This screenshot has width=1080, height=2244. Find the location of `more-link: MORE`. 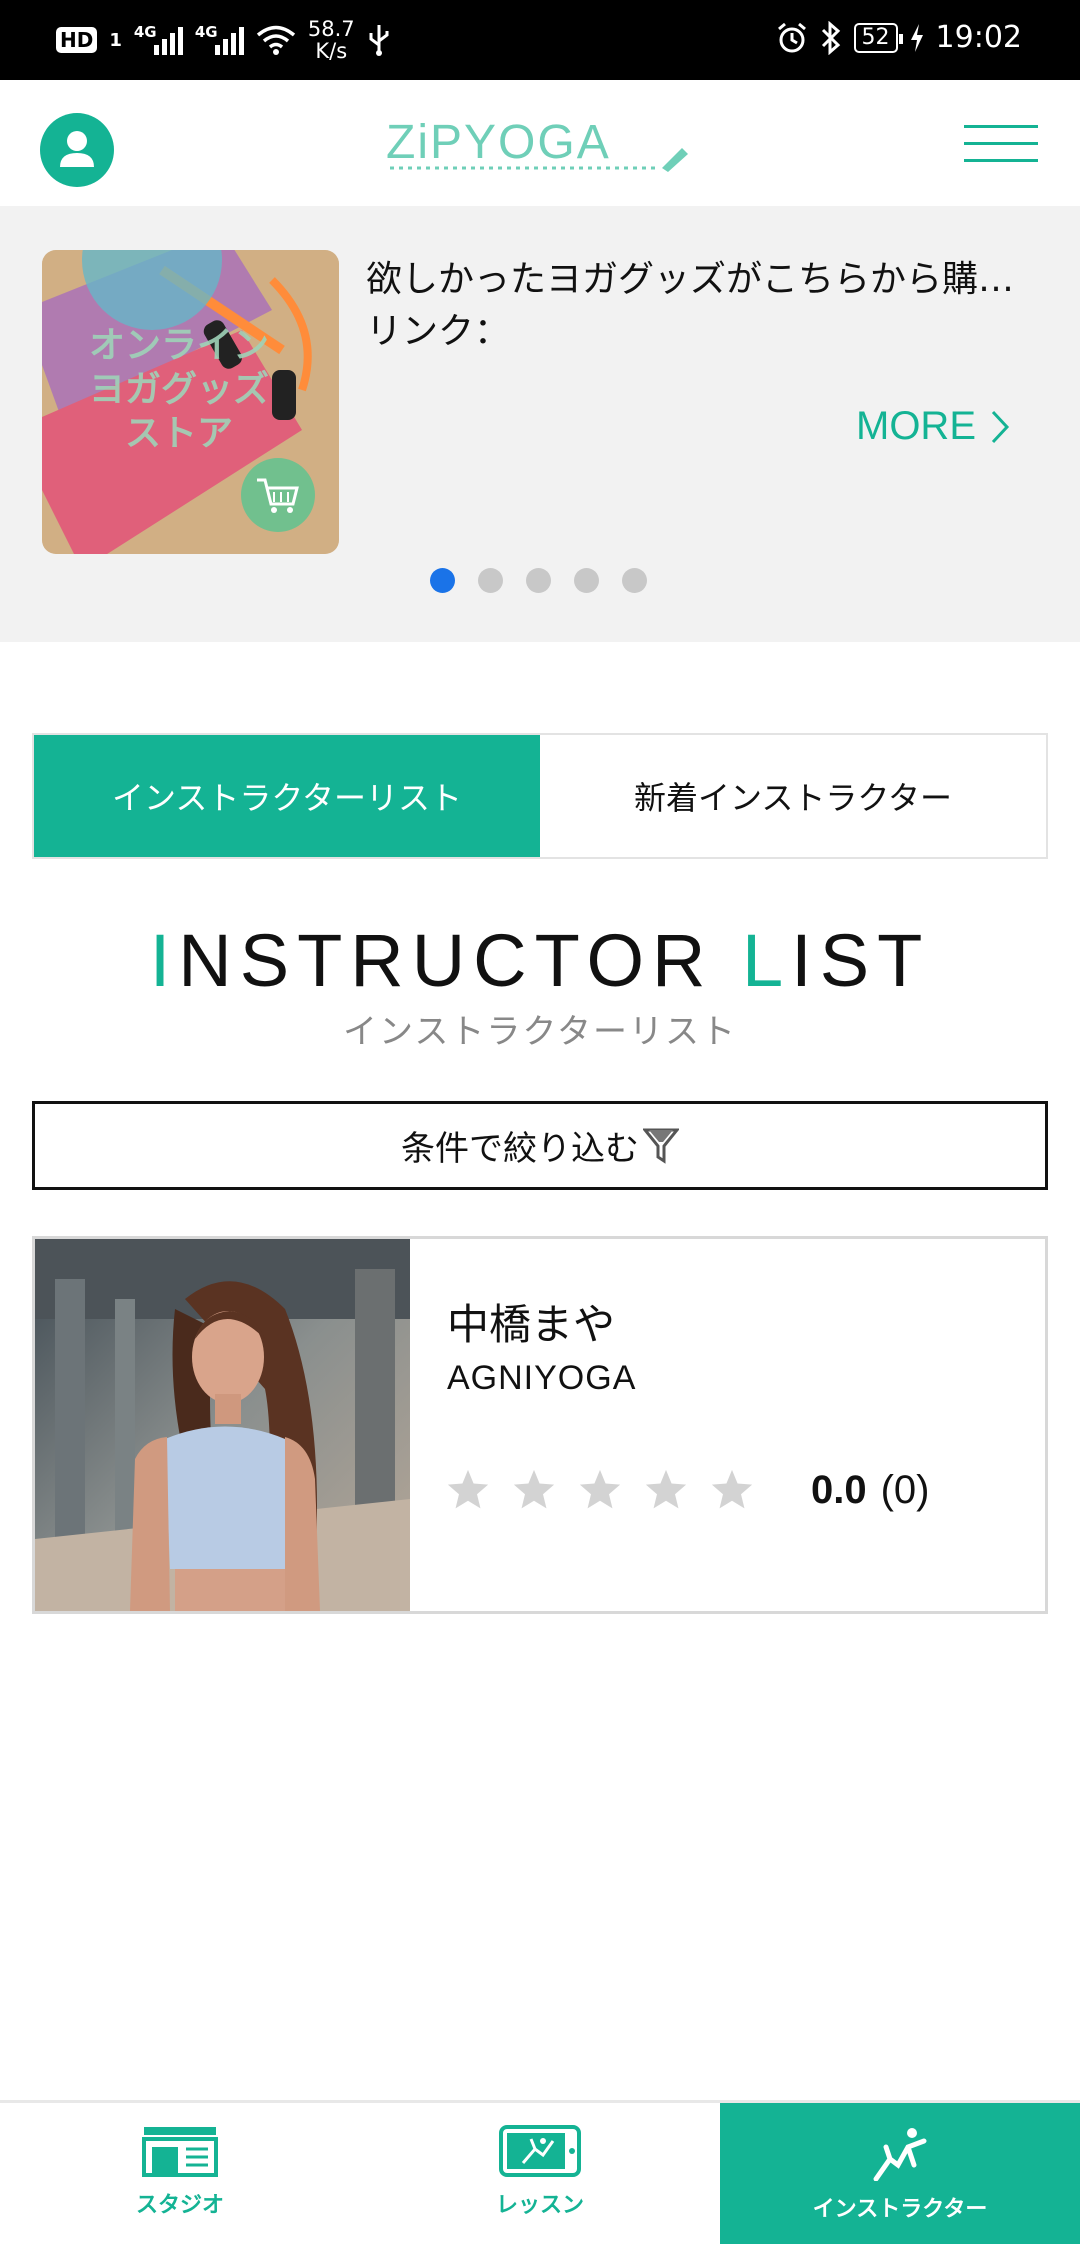

more-link: MORE is located at coordinates (933, 426).